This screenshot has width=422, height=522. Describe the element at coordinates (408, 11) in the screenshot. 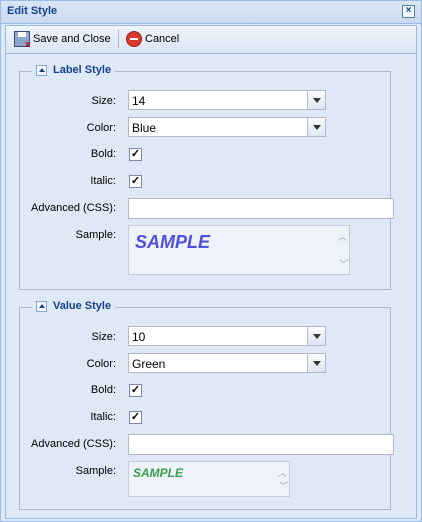

I see `close-icon: ×` at that location.